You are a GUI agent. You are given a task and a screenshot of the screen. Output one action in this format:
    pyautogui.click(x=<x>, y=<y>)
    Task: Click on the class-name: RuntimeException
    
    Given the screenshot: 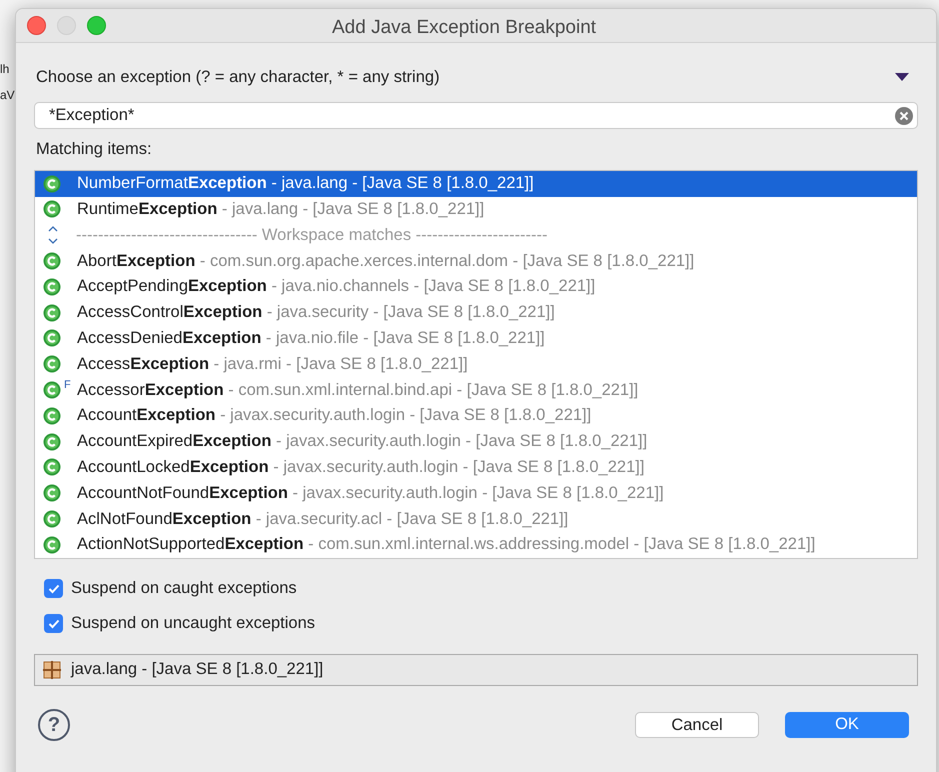 What is the action you would take?
    pyautogui.click(x=147, y=209)
    